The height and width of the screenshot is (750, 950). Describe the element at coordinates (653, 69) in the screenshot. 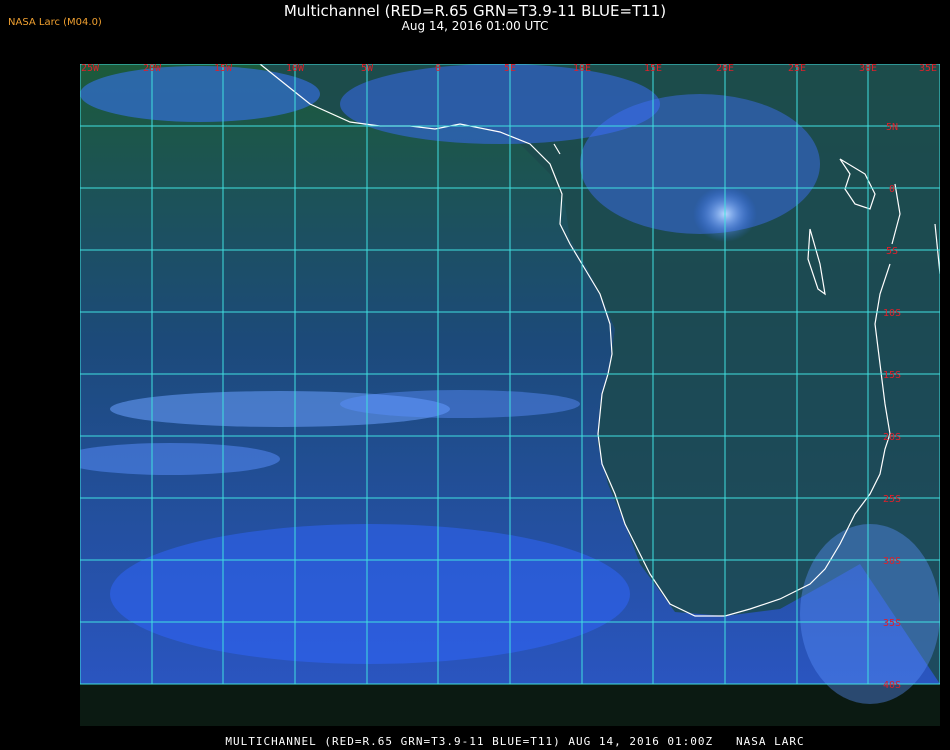

I see `longitude-label: 15E` at that location.